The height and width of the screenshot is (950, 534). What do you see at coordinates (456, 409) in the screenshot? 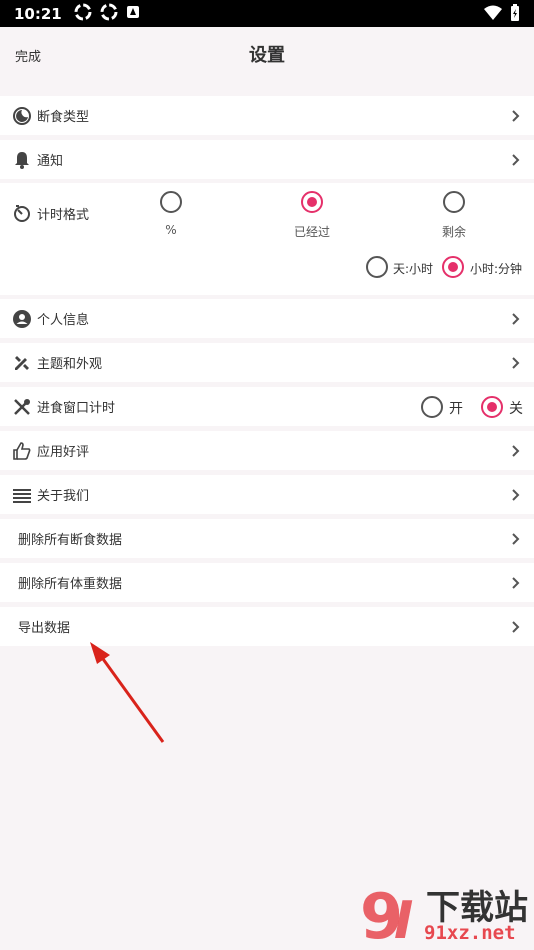
I see `eating-window-on-label: 开` at bounding box center [456, 409].